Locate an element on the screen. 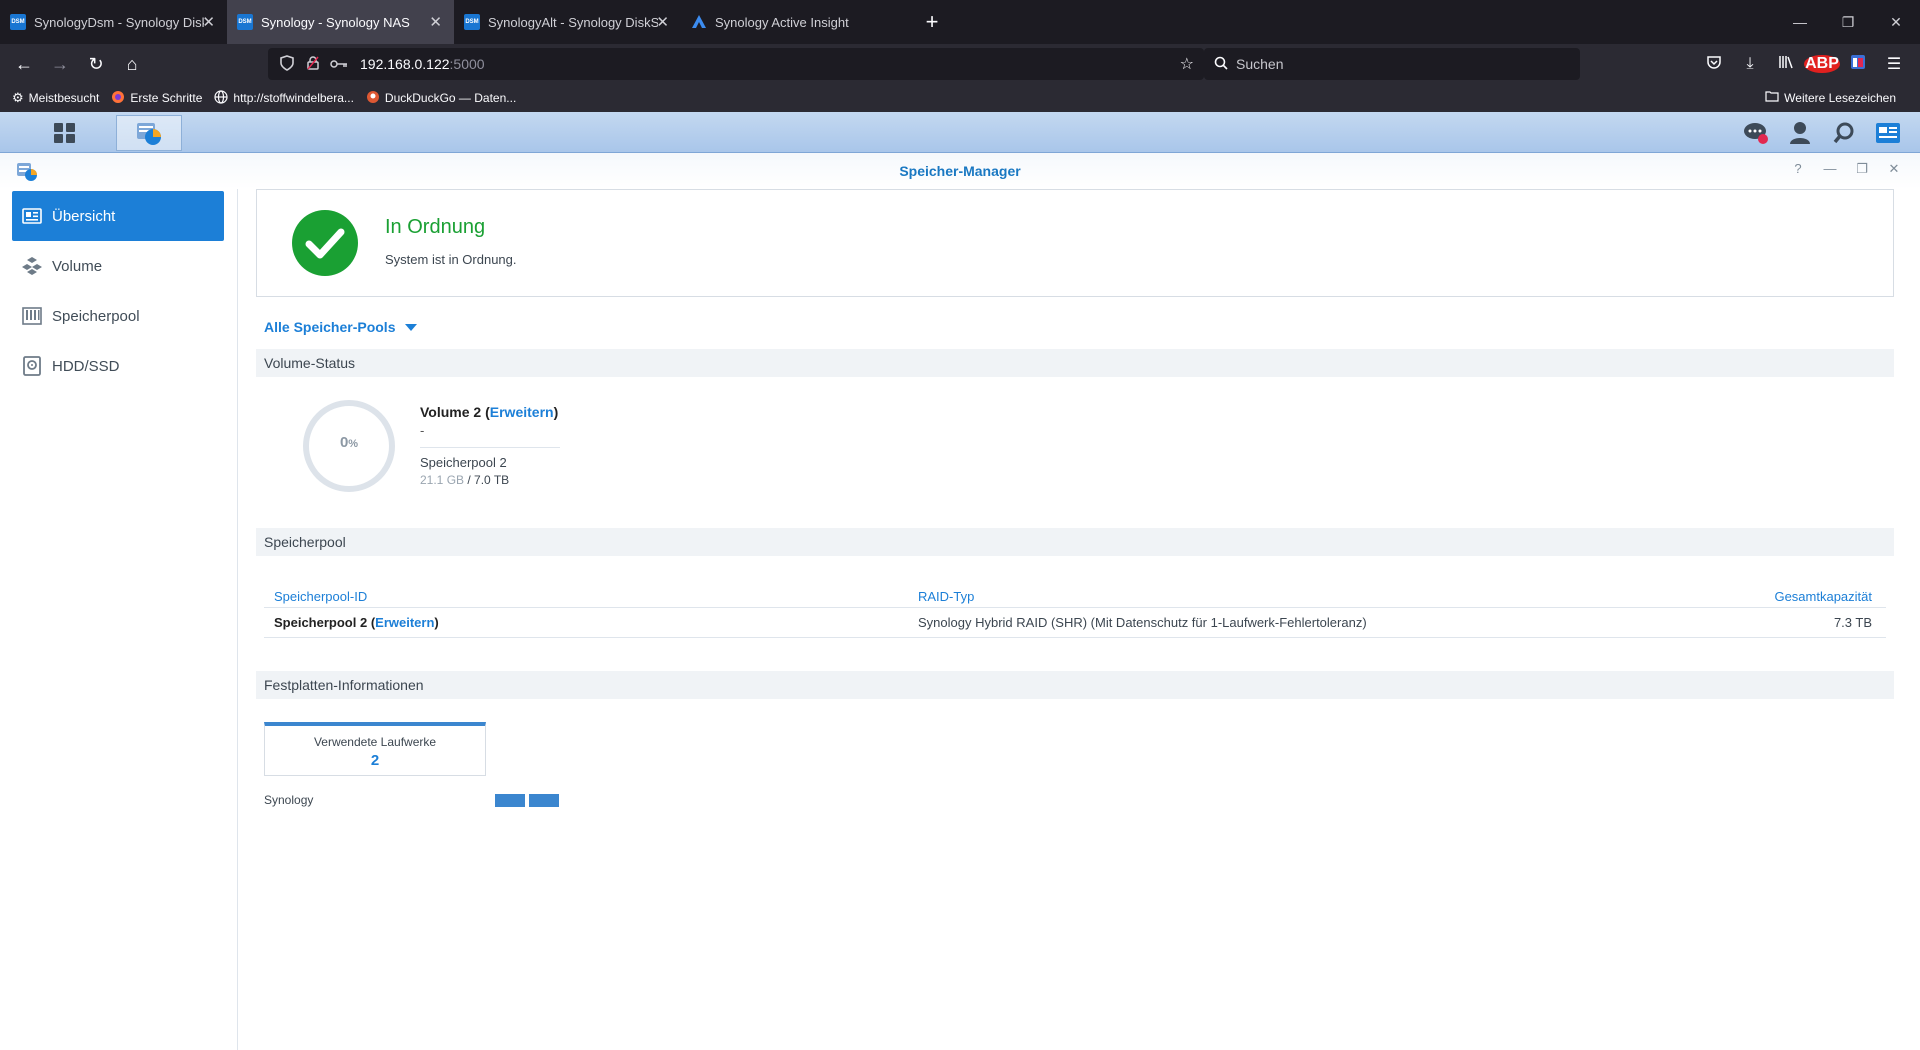 The width and height of the screenshot is (1920, 1050). browser-tab: DSM SynologyDsm - Synology DiskStation ✕ is located at coordinates (113, 22).